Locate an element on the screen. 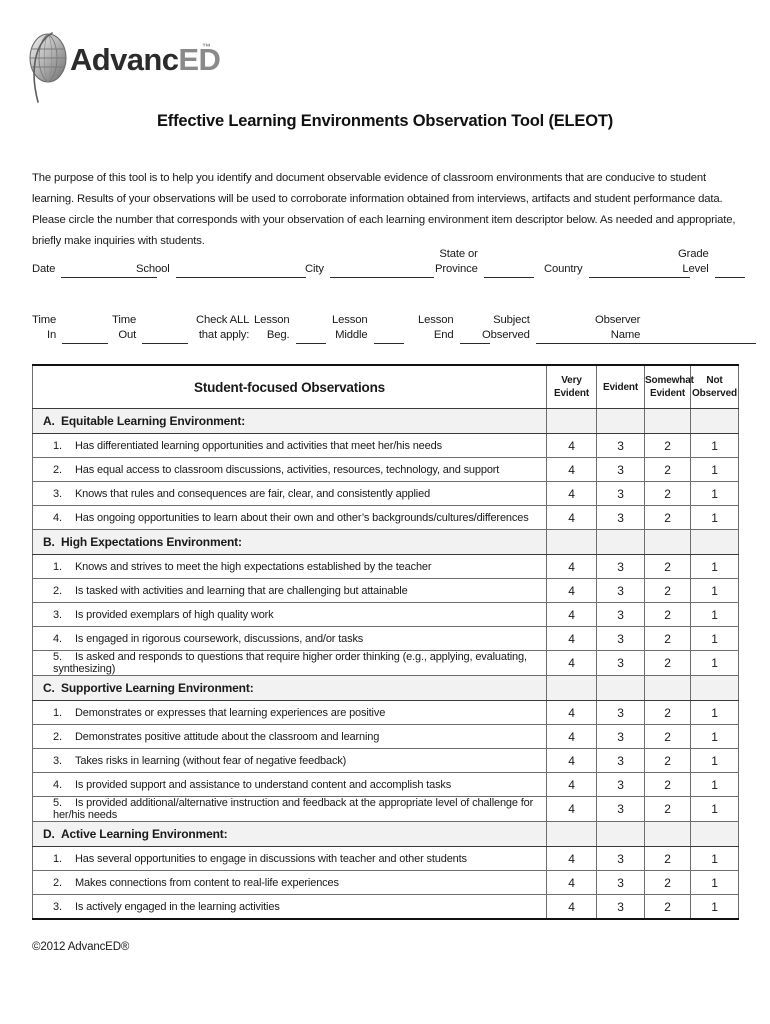 This screenshot has width=770, height=1024. field-lesson-middle-checkbox is located at coordinates (388, 336).